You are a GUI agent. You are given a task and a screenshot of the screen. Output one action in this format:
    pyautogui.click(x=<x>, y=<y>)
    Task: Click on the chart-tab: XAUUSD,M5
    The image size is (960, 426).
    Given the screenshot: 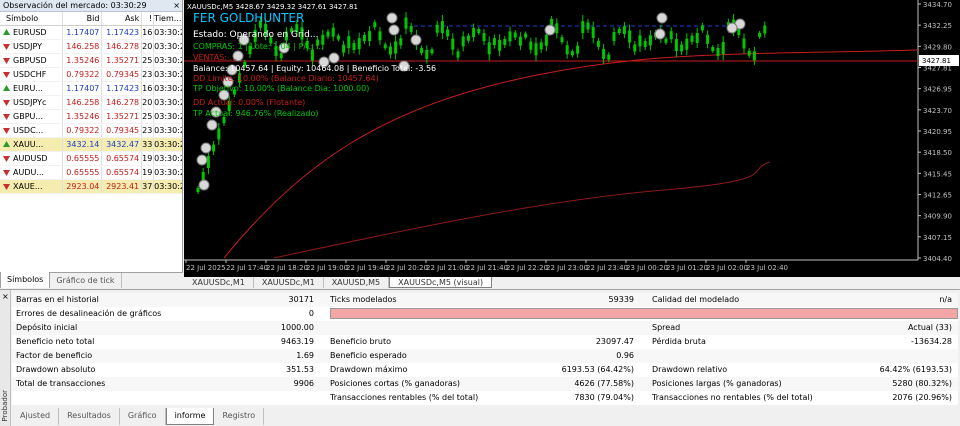 What is the action you would take?
    pyautogui.click(x=357, y=282)
    